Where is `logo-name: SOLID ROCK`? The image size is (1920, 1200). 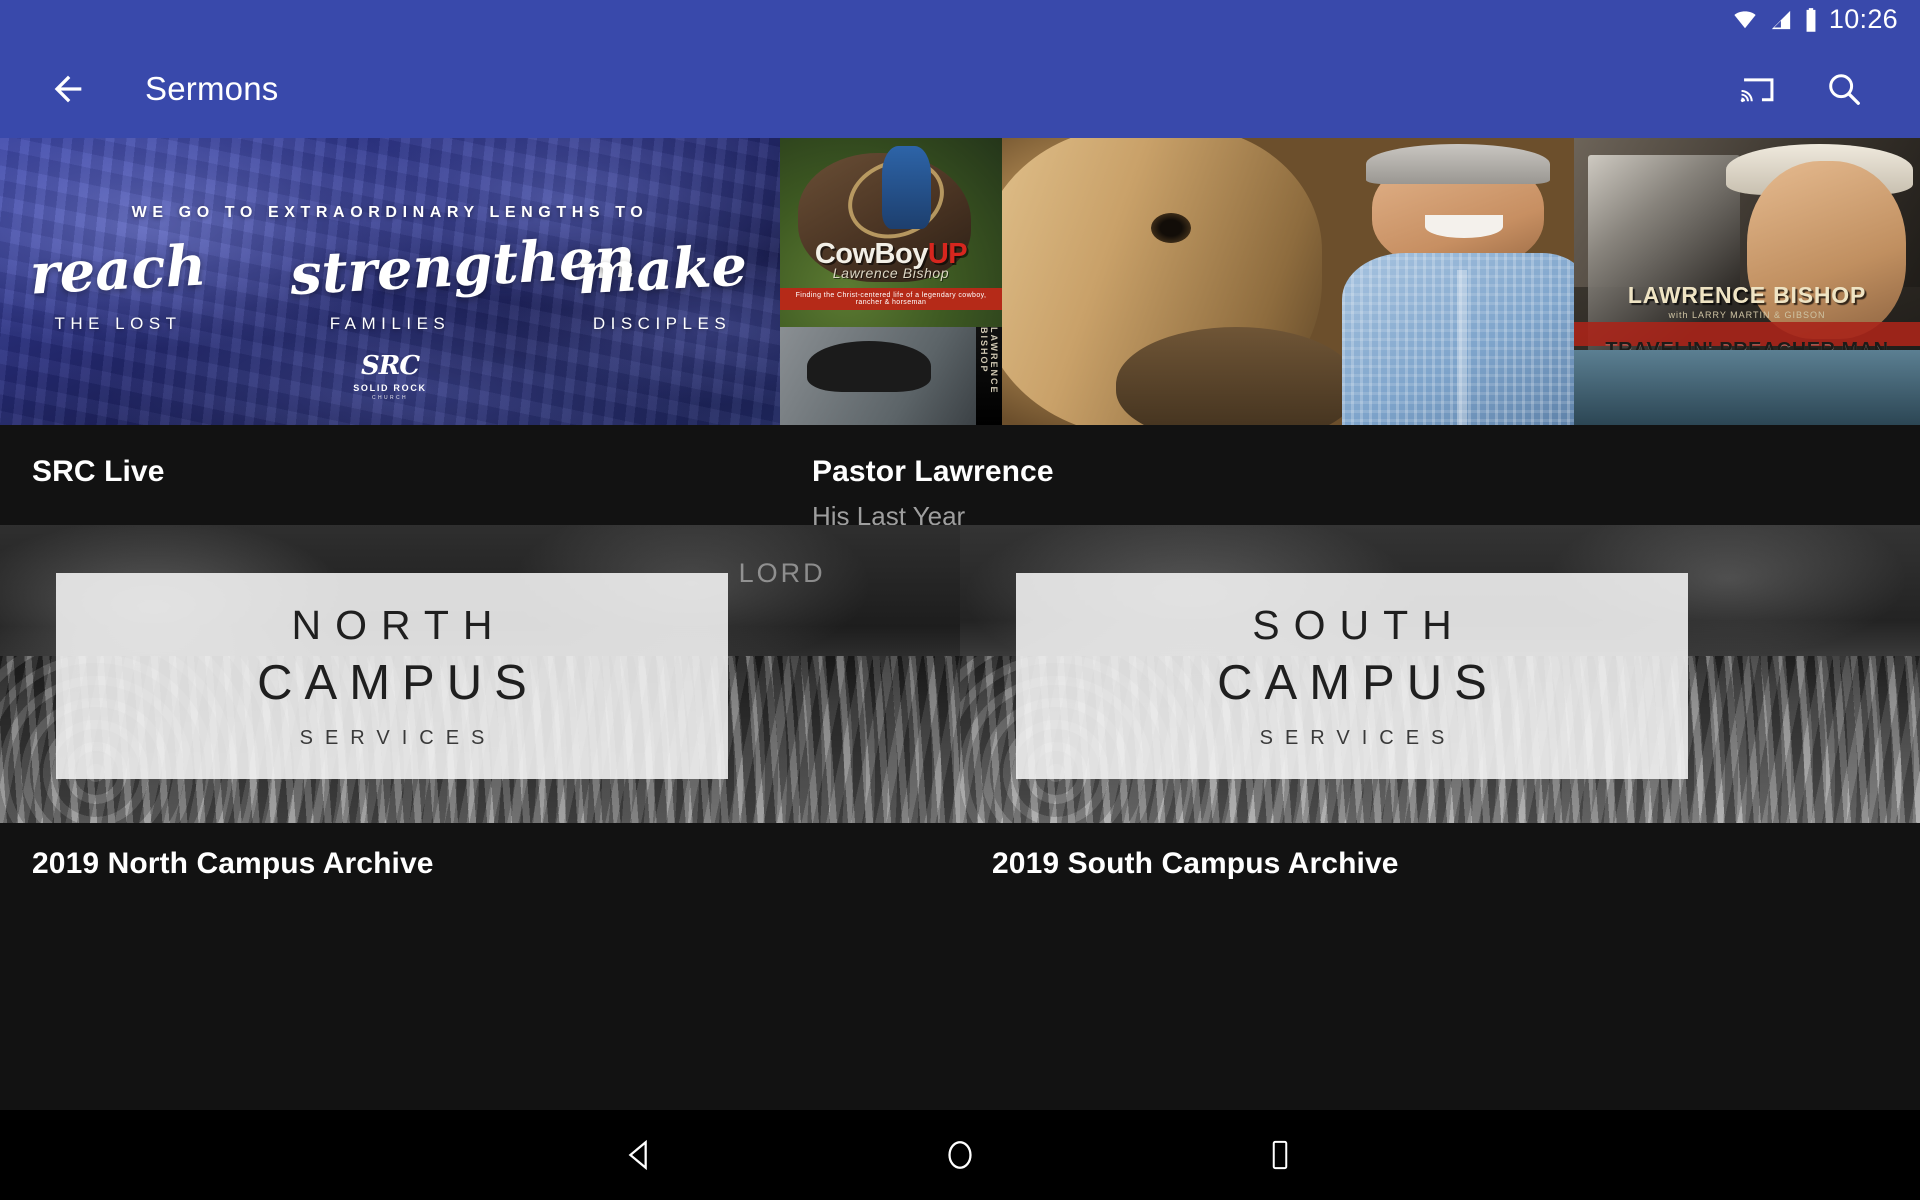
logo-name: SOLID ROCK is located at coordinates (390, 388).